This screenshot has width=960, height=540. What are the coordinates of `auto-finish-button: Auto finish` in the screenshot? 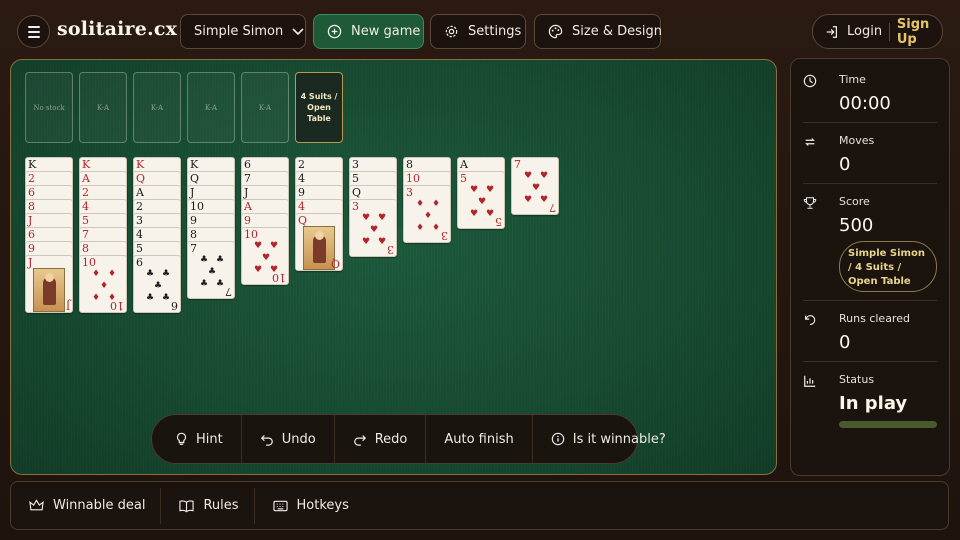 It's located at (479, 439).